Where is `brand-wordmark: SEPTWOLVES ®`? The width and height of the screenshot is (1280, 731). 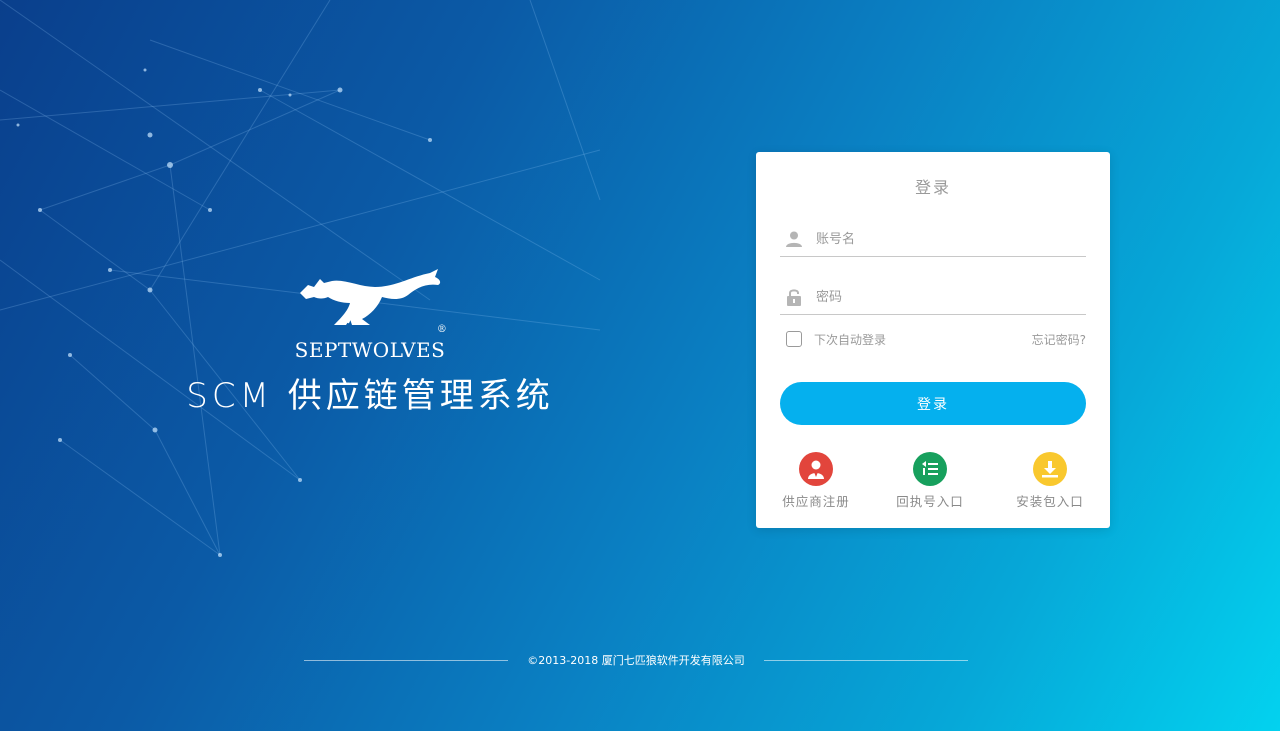
brand-wordmark: SEPTWOLVES ® is located at coordinates (370, 343).